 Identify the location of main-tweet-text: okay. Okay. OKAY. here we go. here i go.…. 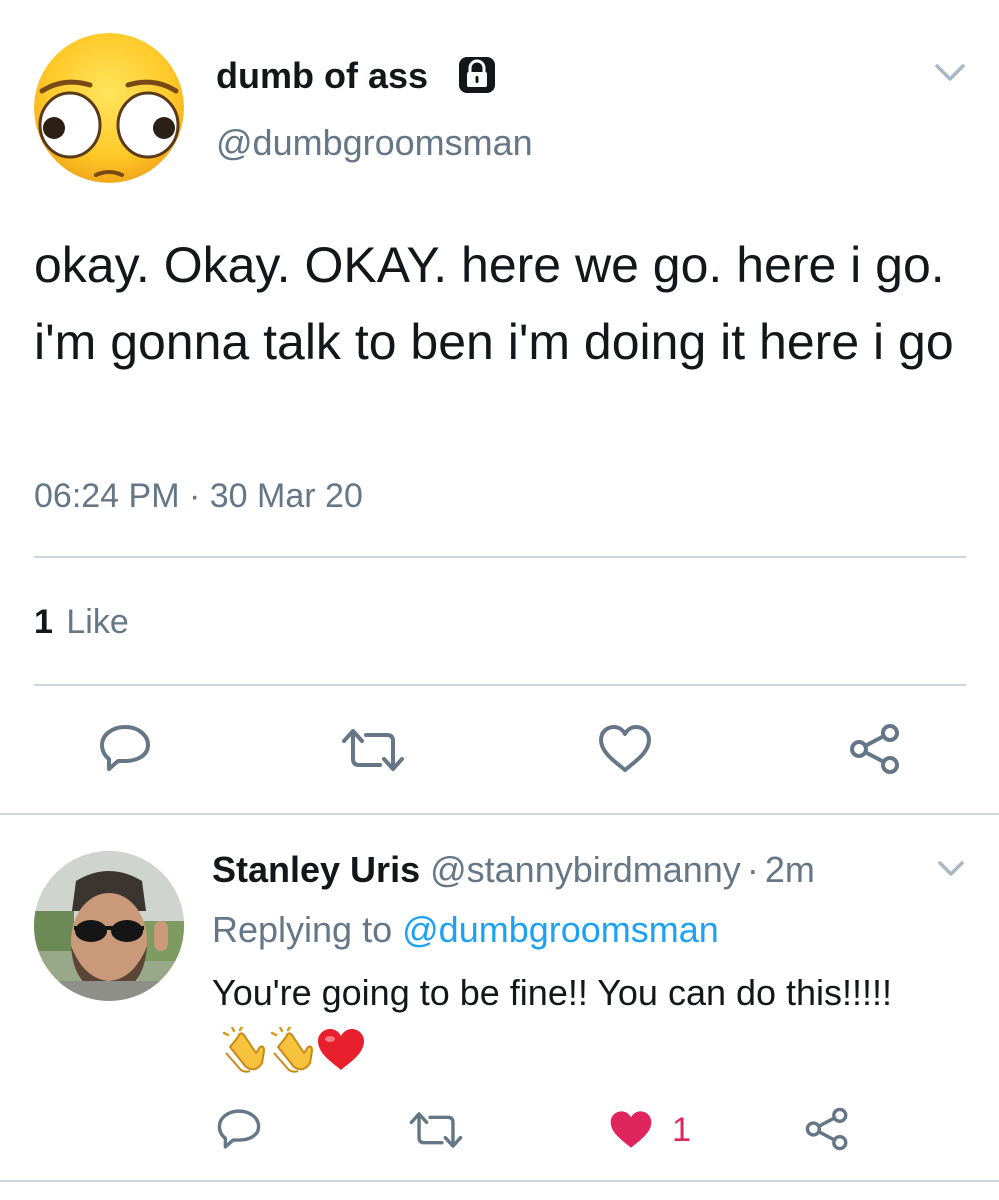
(494, 303).